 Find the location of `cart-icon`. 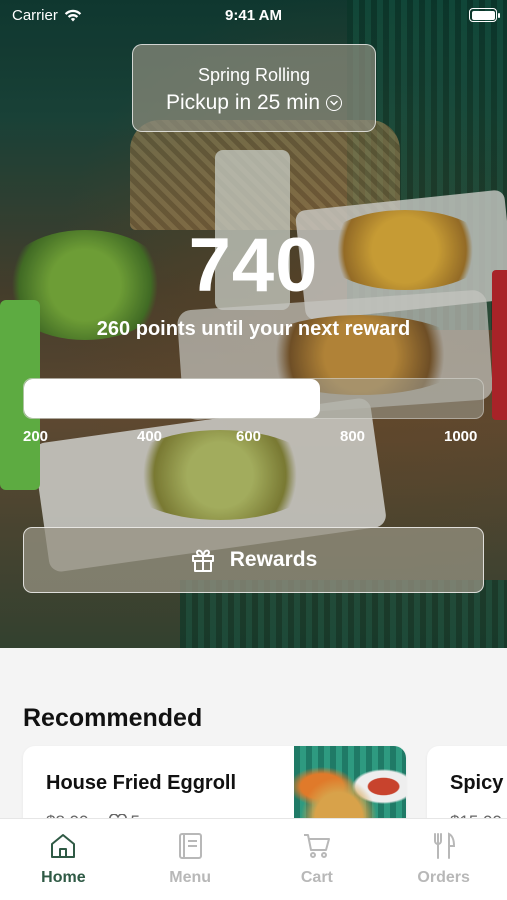

cart-icon is located at coordinates (316, 846).